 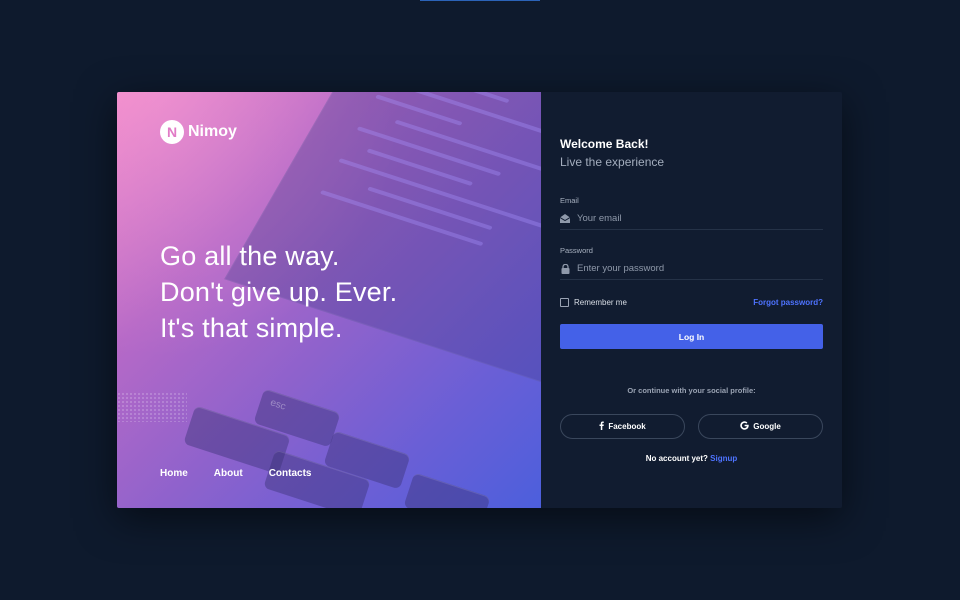 I want to click on google-button: Google, so click(x=760, y=426).